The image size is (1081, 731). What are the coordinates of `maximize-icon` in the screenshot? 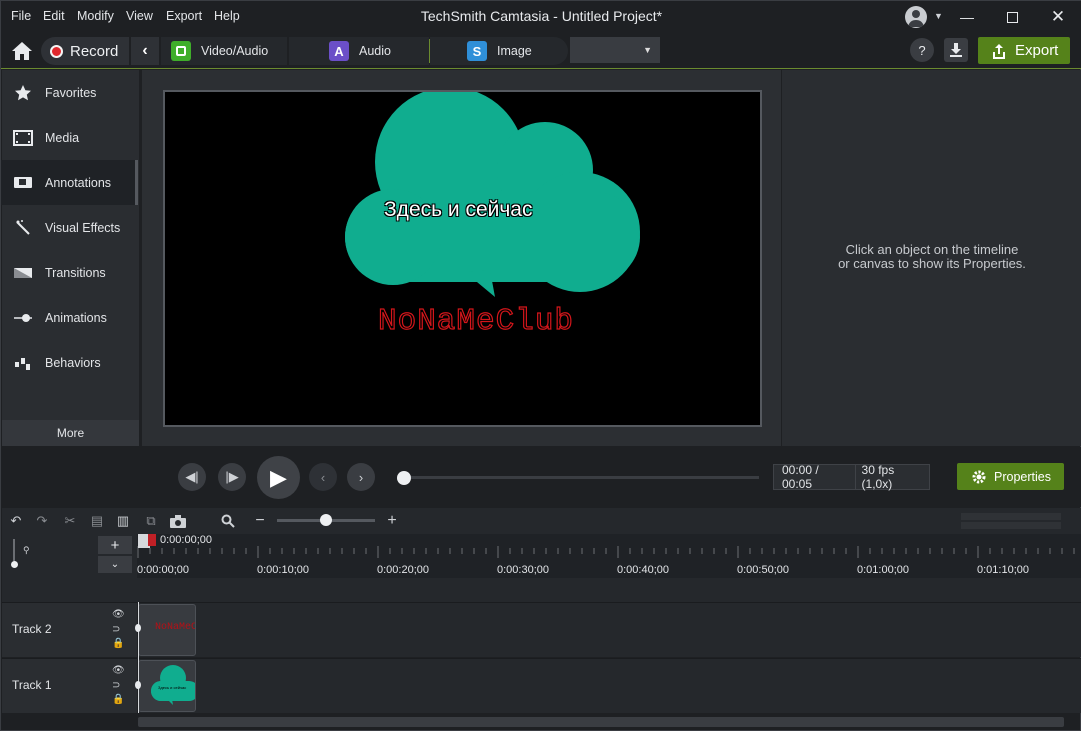 It's located at (1012, 17).